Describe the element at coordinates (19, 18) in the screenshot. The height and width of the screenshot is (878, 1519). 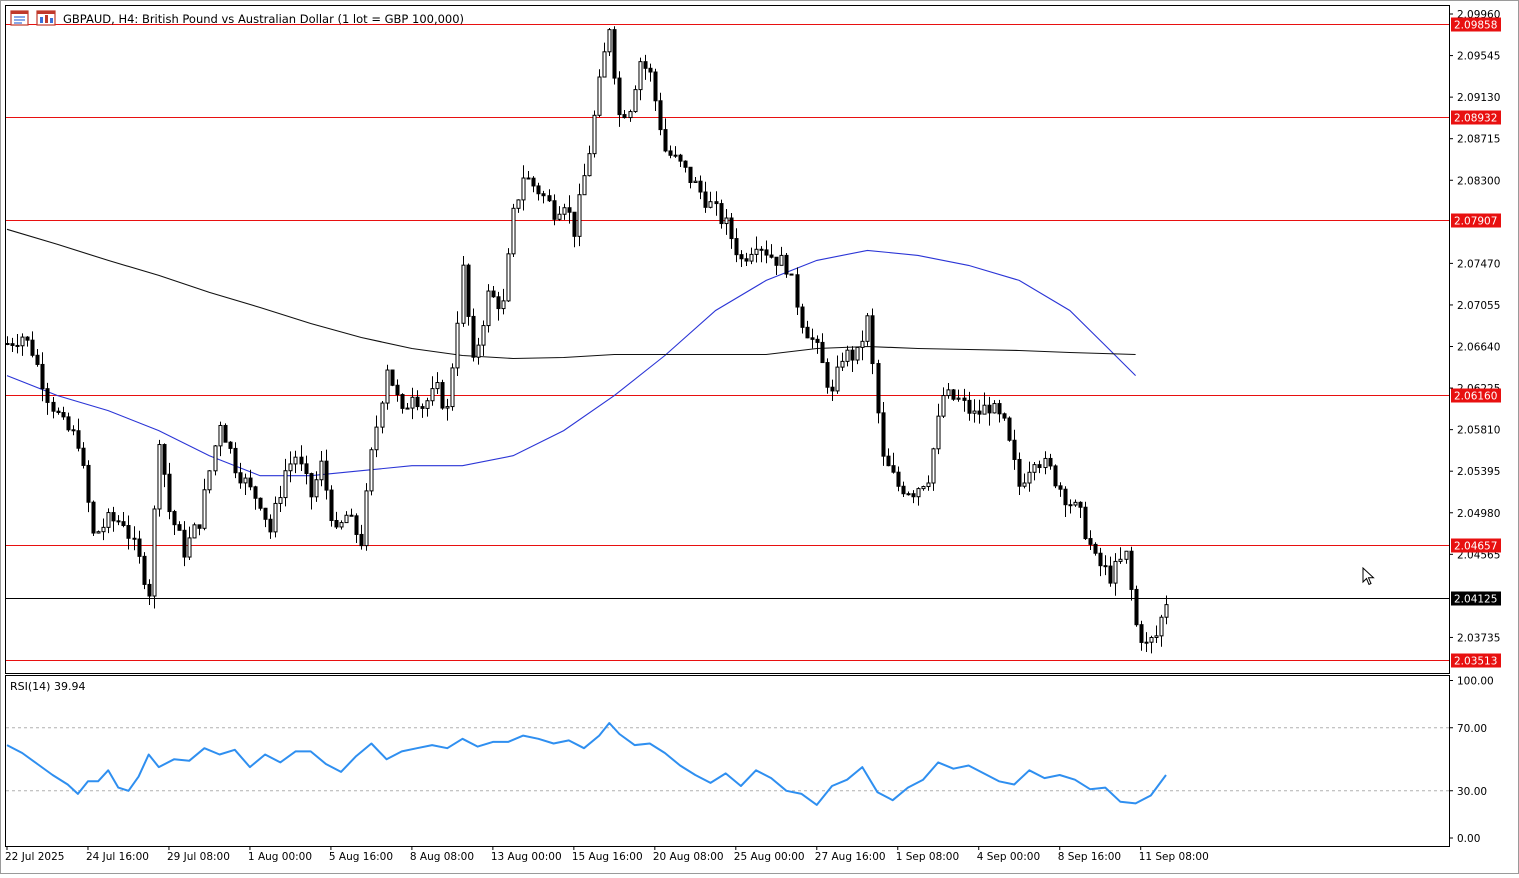
I see `chart-window-icon` at that location.